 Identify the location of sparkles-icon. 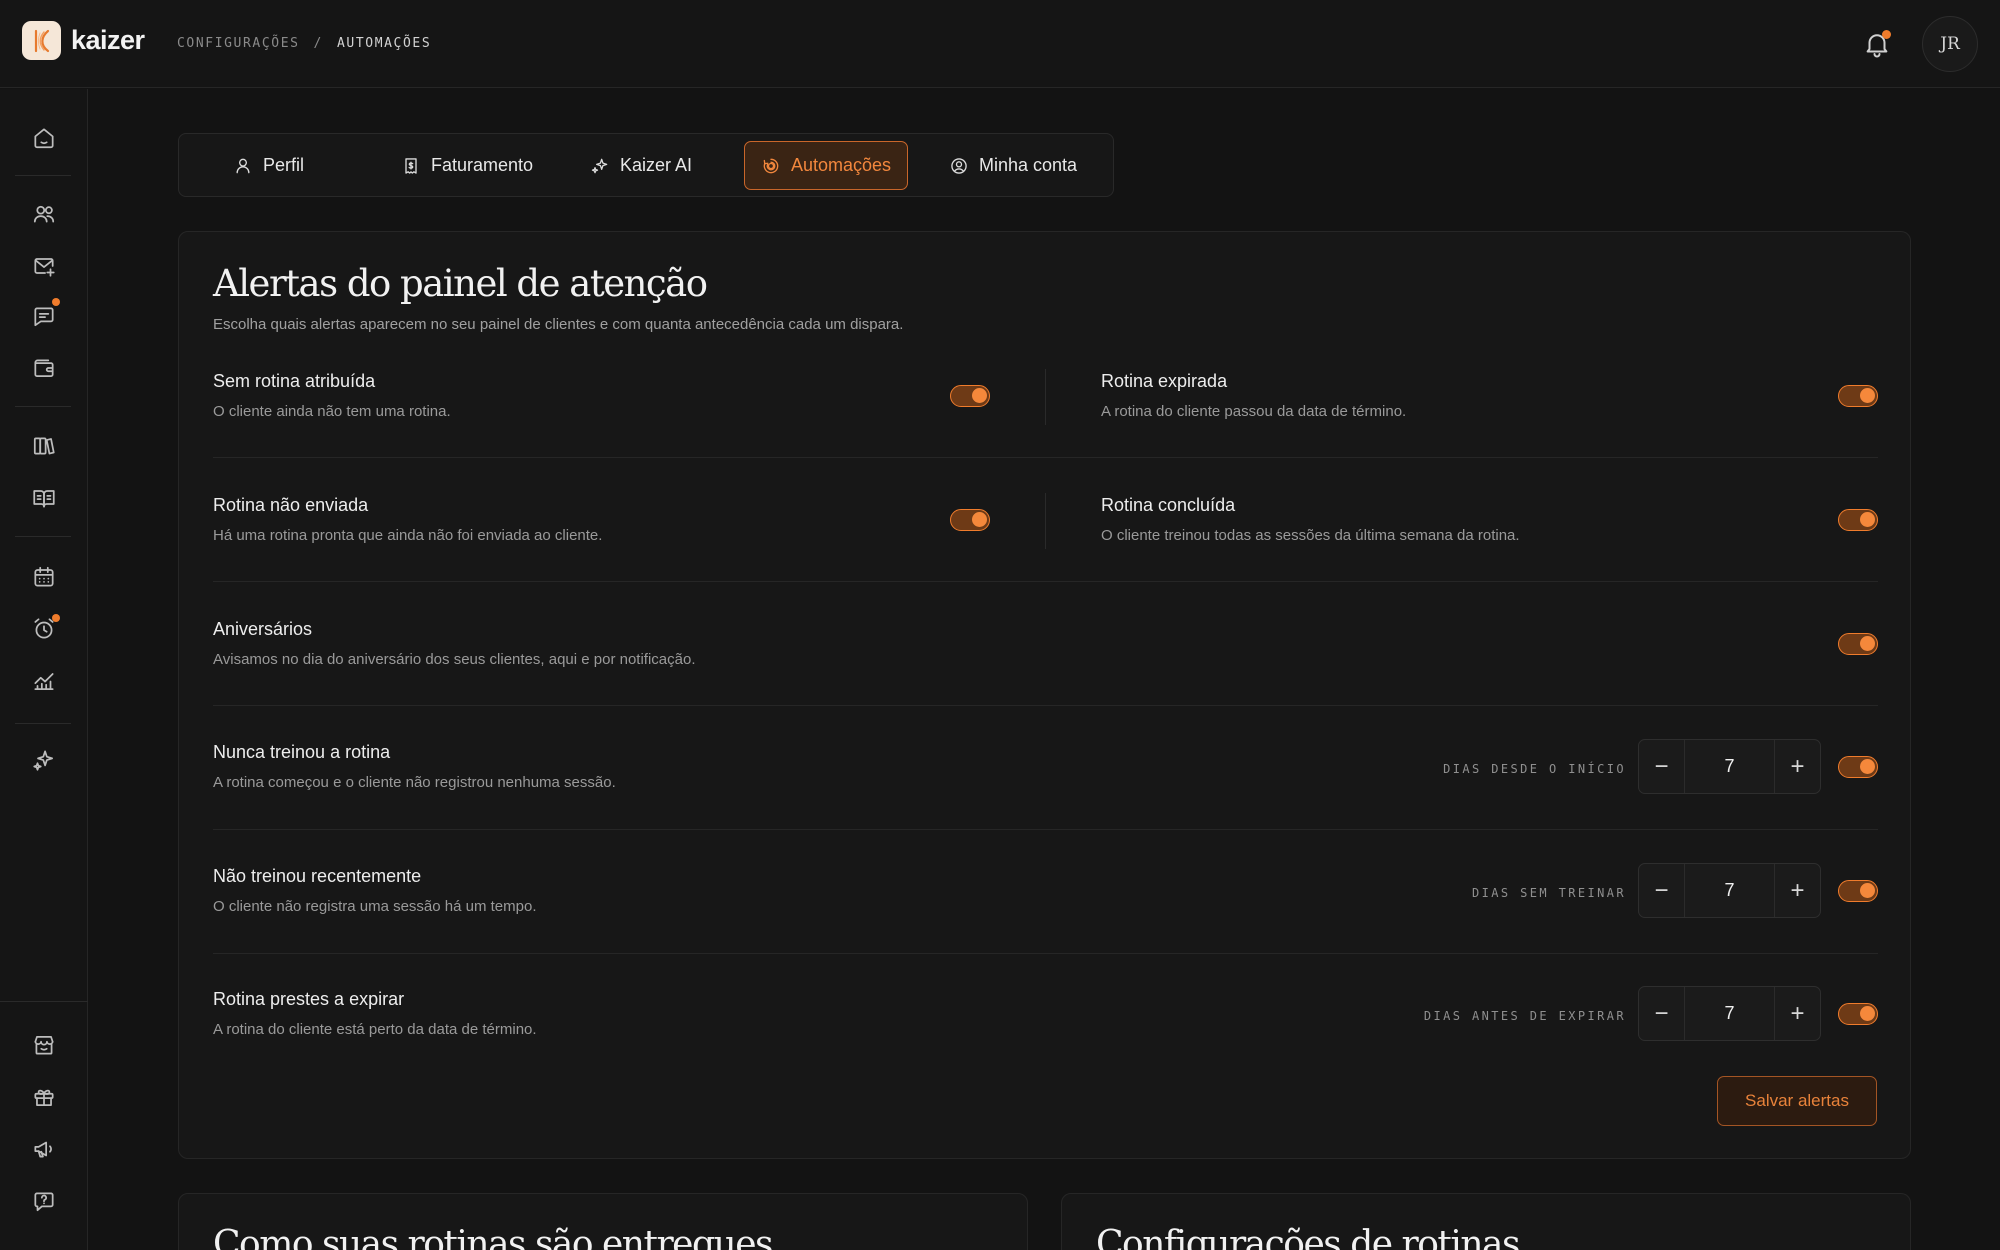
(43, 760).